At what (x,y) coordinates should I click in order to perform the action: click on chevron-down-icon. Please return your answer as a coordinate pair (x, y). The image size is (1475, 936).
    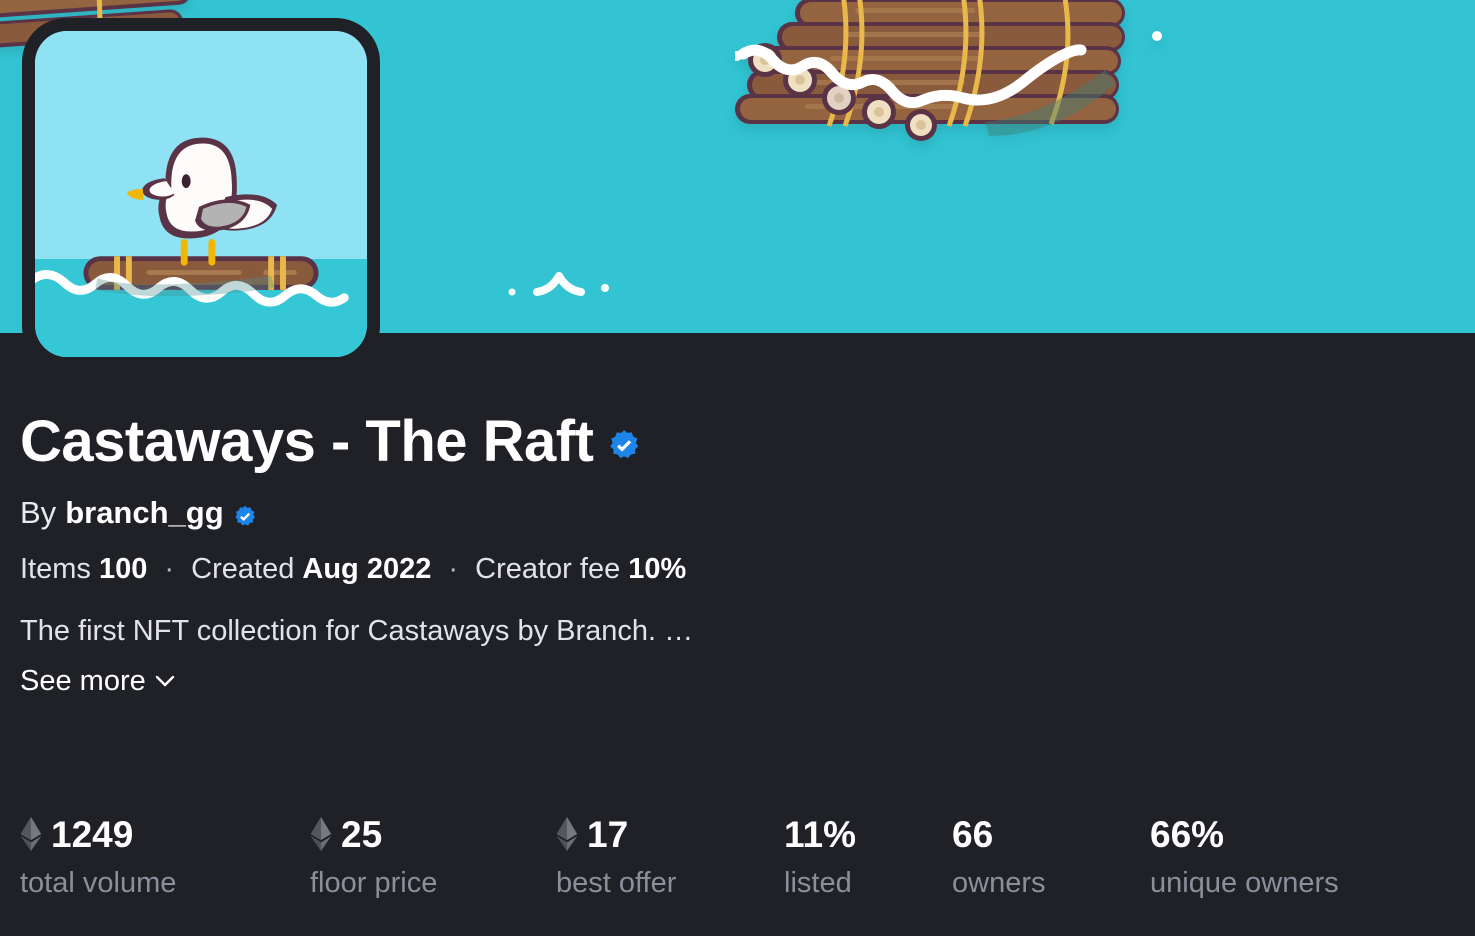
    Looking at the image, I should click on (164, 681).